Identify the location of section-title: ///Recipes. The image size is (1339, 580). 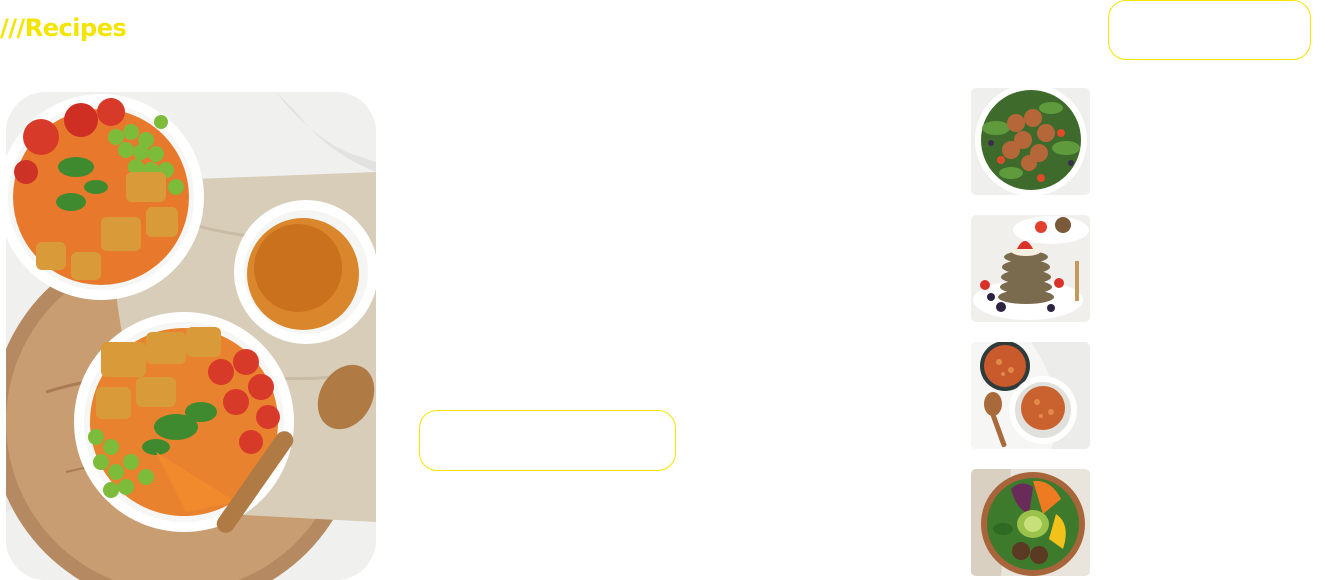
(63, 28).